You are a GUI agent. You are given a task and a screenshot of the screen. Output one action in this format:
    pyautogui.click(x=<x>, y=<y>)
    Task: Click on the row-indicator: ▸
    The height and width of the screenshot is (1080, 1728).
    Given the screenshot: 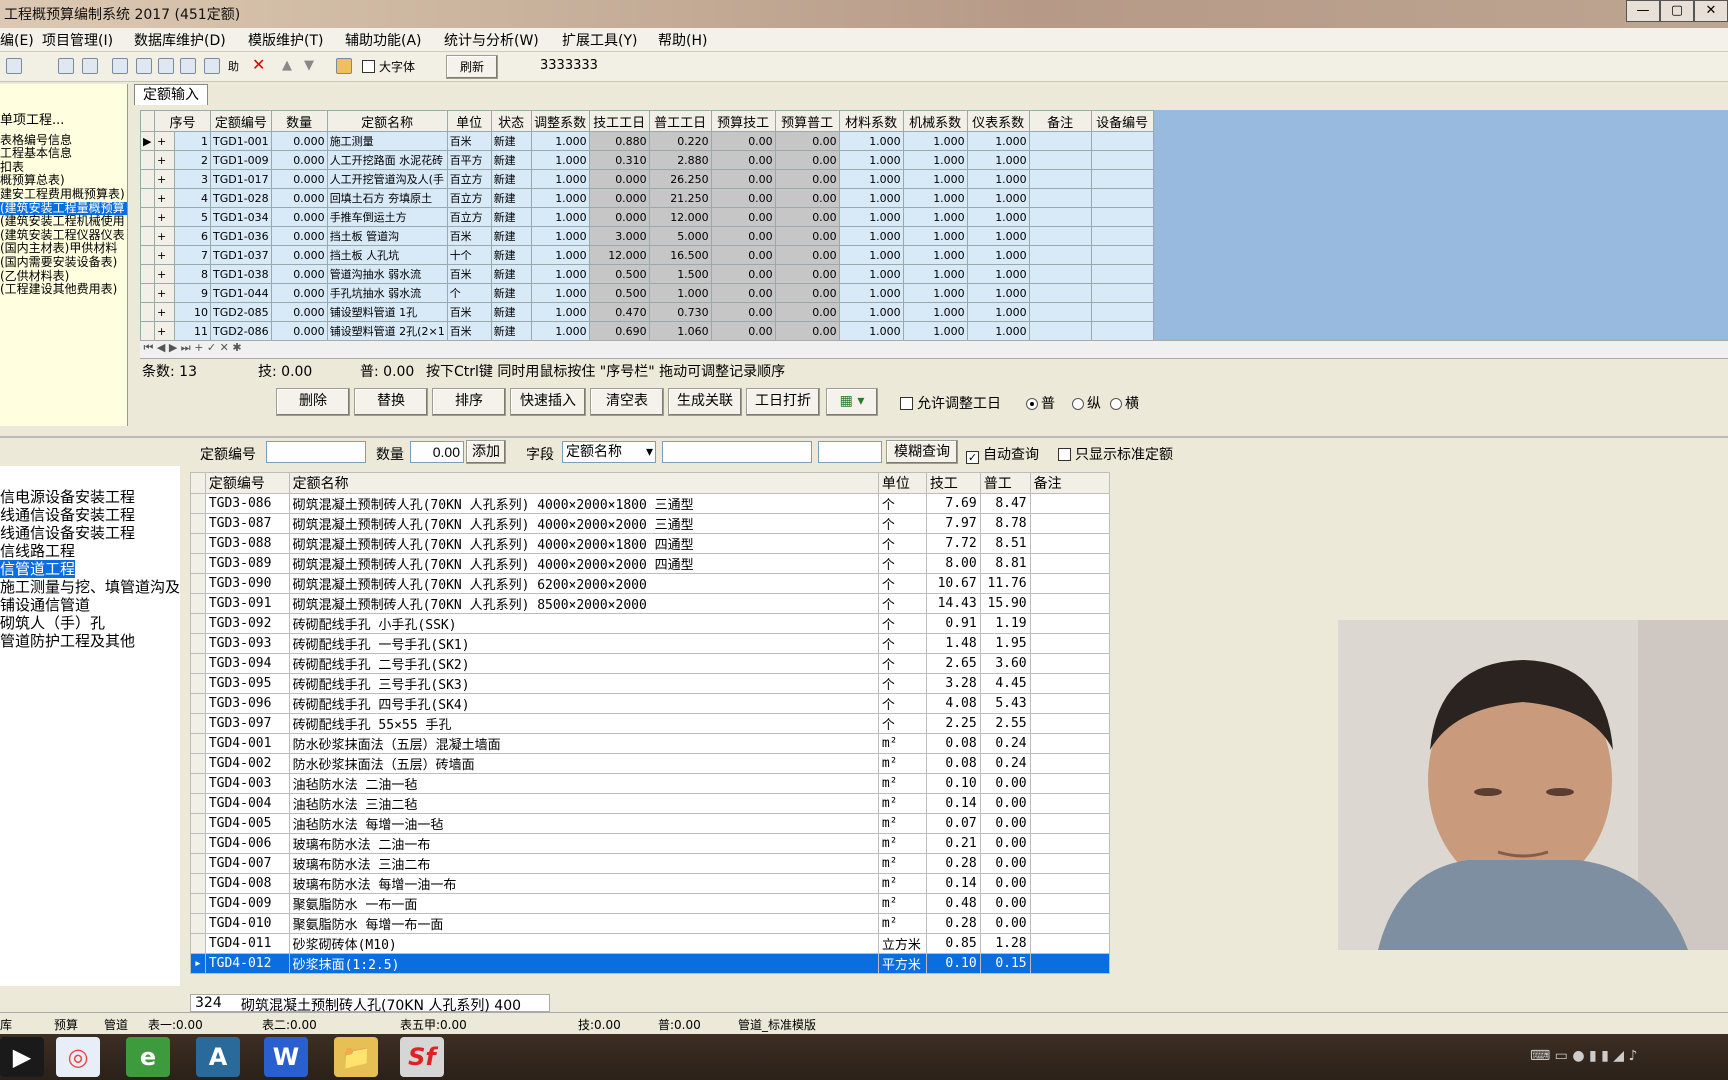 What is the action you would take?
    pyautogui.click(x=198, y=963)
    